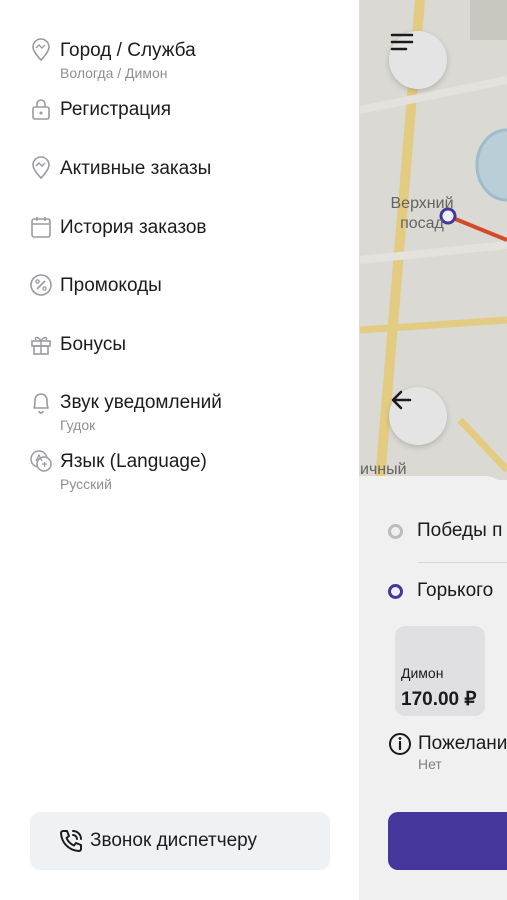 The height and width of the screenshot is (900, 507). I want to click on translate-icon, so click(41, 461).